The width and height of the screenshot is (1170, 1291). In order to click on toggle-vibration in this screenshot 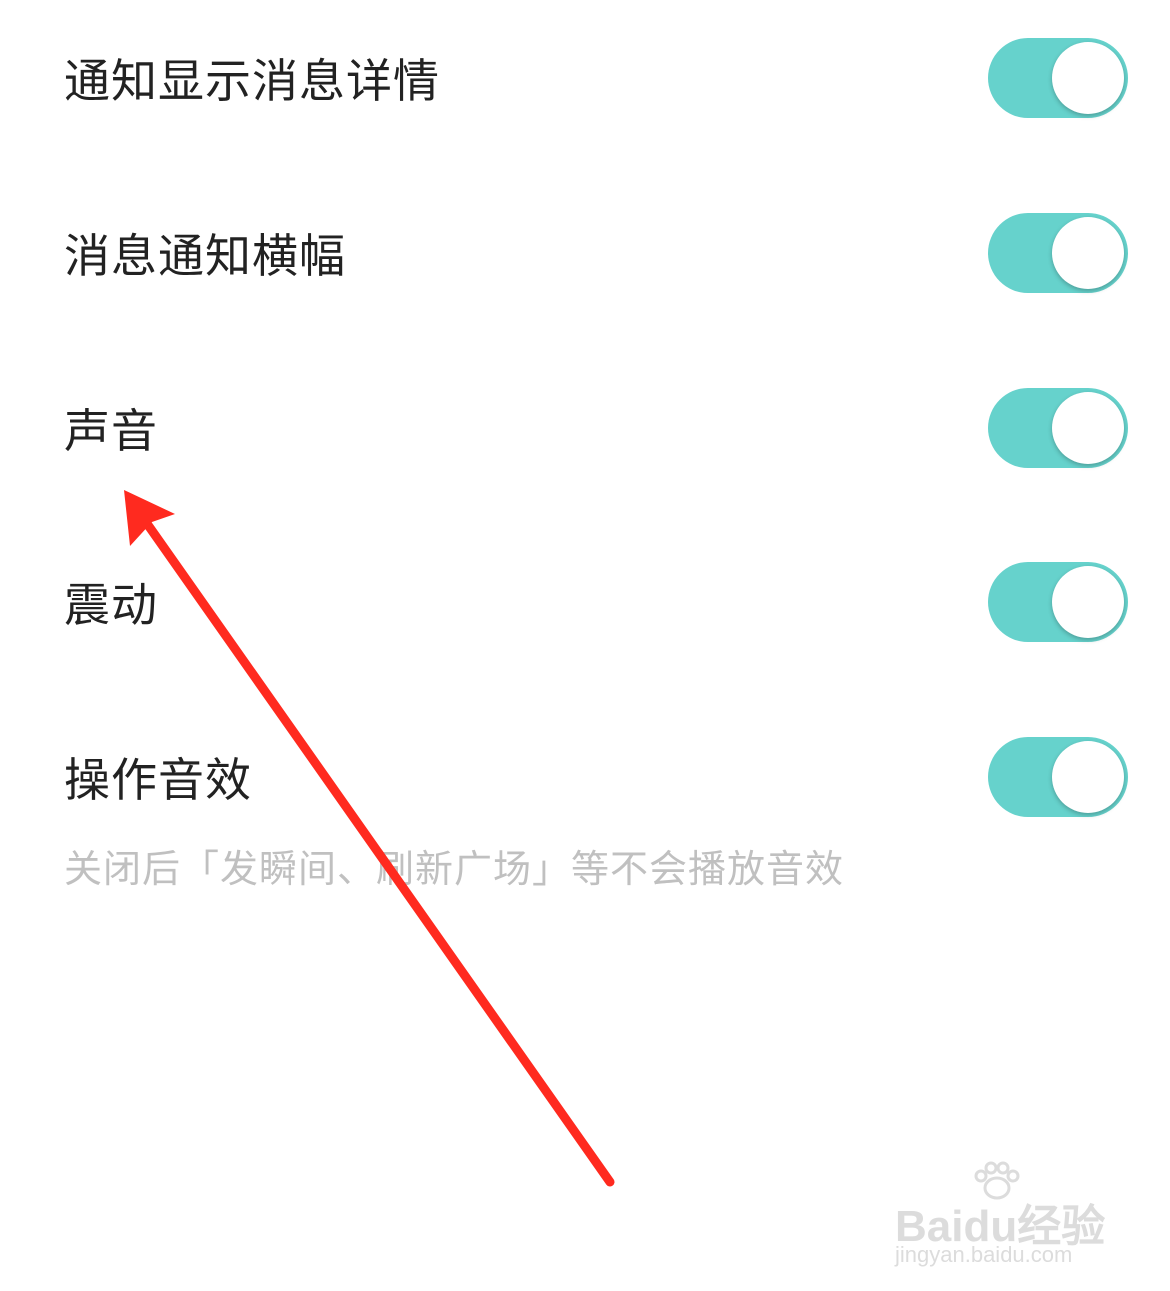, I will do `click(1058, 602)`.